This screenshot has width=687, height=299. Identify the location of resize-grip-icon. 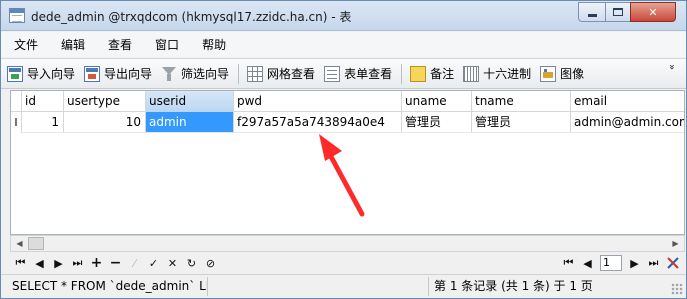
(677, 289).